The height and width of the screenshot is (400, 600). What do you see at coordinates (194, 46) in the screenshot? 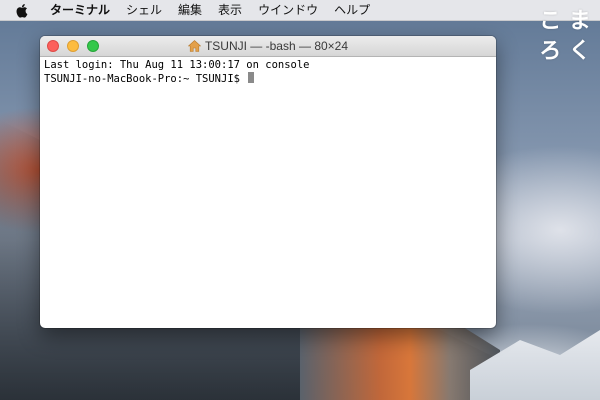
I see `home-folder-icon` at bounding box center [194, 46].